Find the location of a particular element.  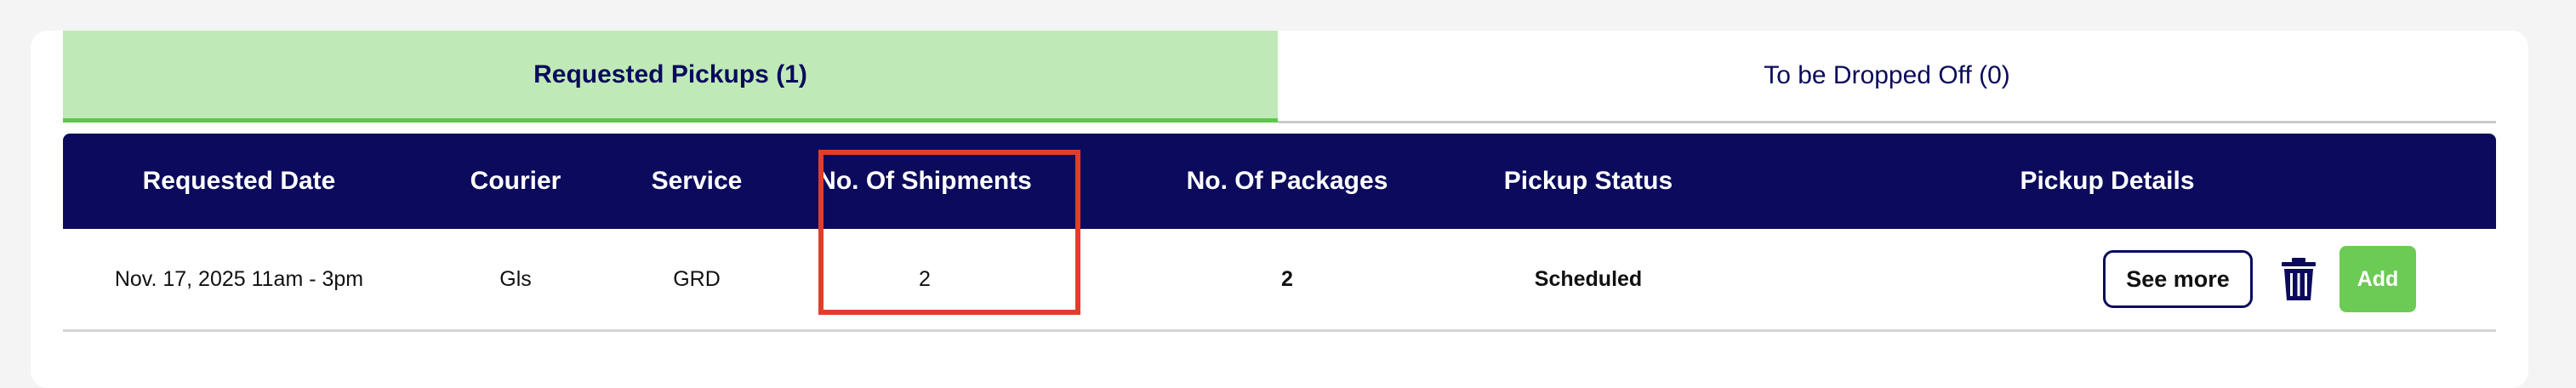

tab-to-be-dropped-off: To be Dropped Off (0) is located at coordinates (1887, 77).